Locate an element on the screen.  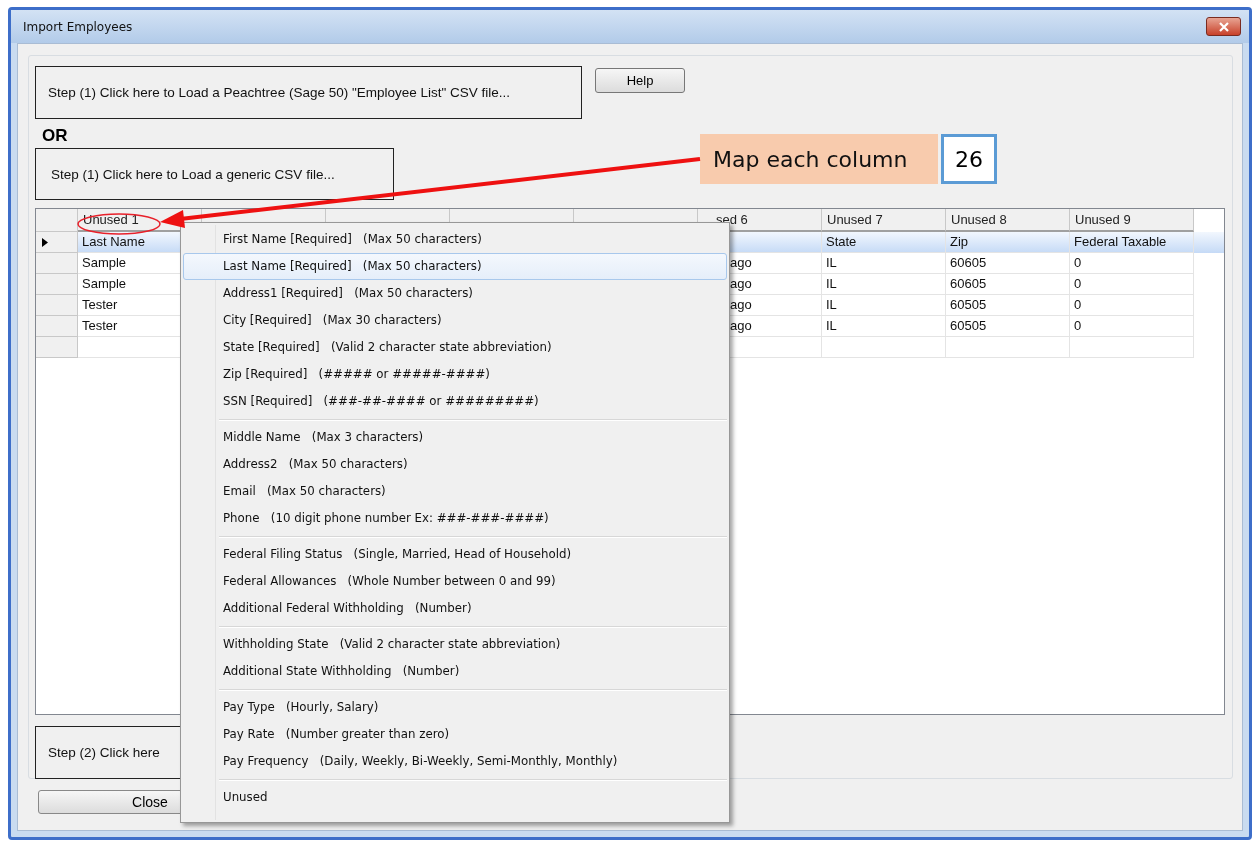
table-cell: State is located at coordinates (884, 242).